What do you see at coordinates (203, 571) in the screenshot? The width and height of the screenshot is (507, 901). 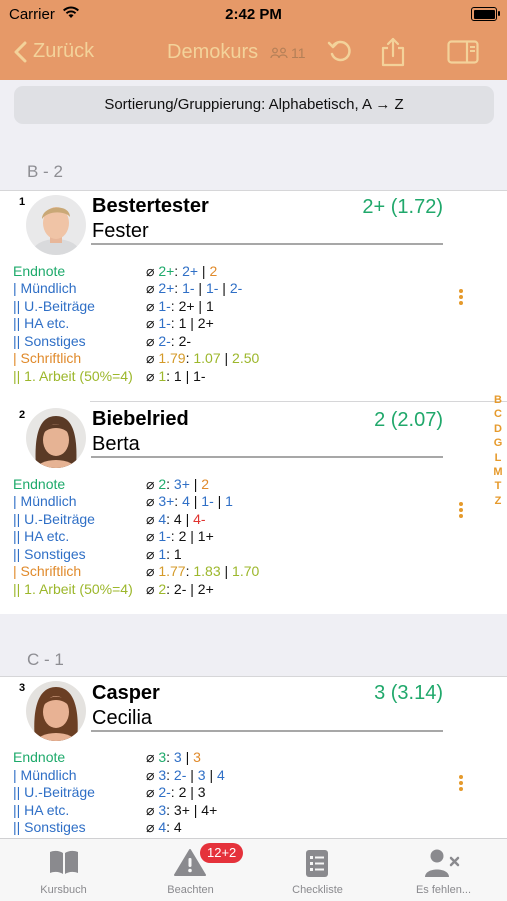 I see `value-schriftlich: ⌀ 1.77: 1.83 | 1.70` at bounding box center [203, 571].